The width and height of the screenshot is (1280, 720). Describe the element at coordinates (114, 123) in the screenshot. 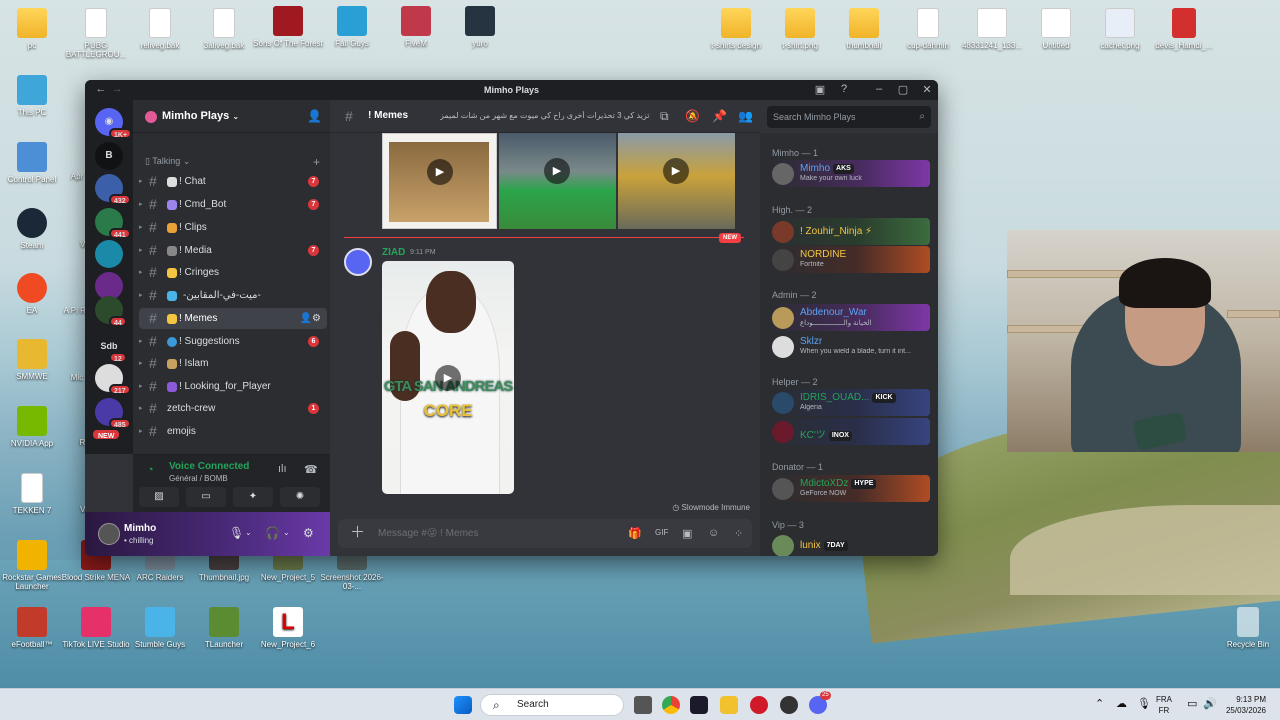

I see `home-button: ◉ 1K+` at that location.